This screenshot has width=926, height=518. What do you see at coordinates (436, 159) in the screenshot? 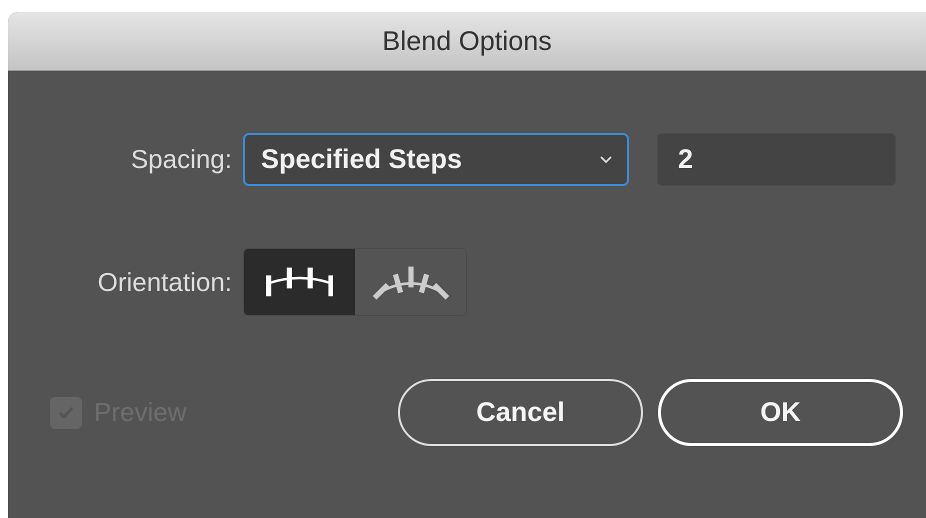
I see `spacing-dropdown: Specified Steps` at bounding box center [436, 159].